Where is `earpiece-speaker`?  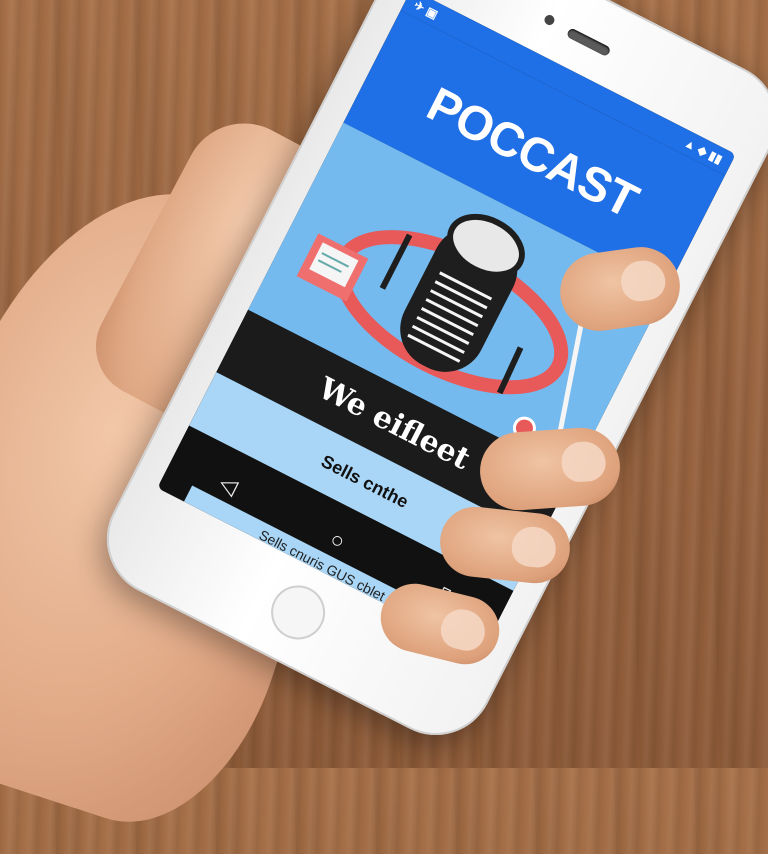 earpiece-speaker is located at coordinates (588, 42).